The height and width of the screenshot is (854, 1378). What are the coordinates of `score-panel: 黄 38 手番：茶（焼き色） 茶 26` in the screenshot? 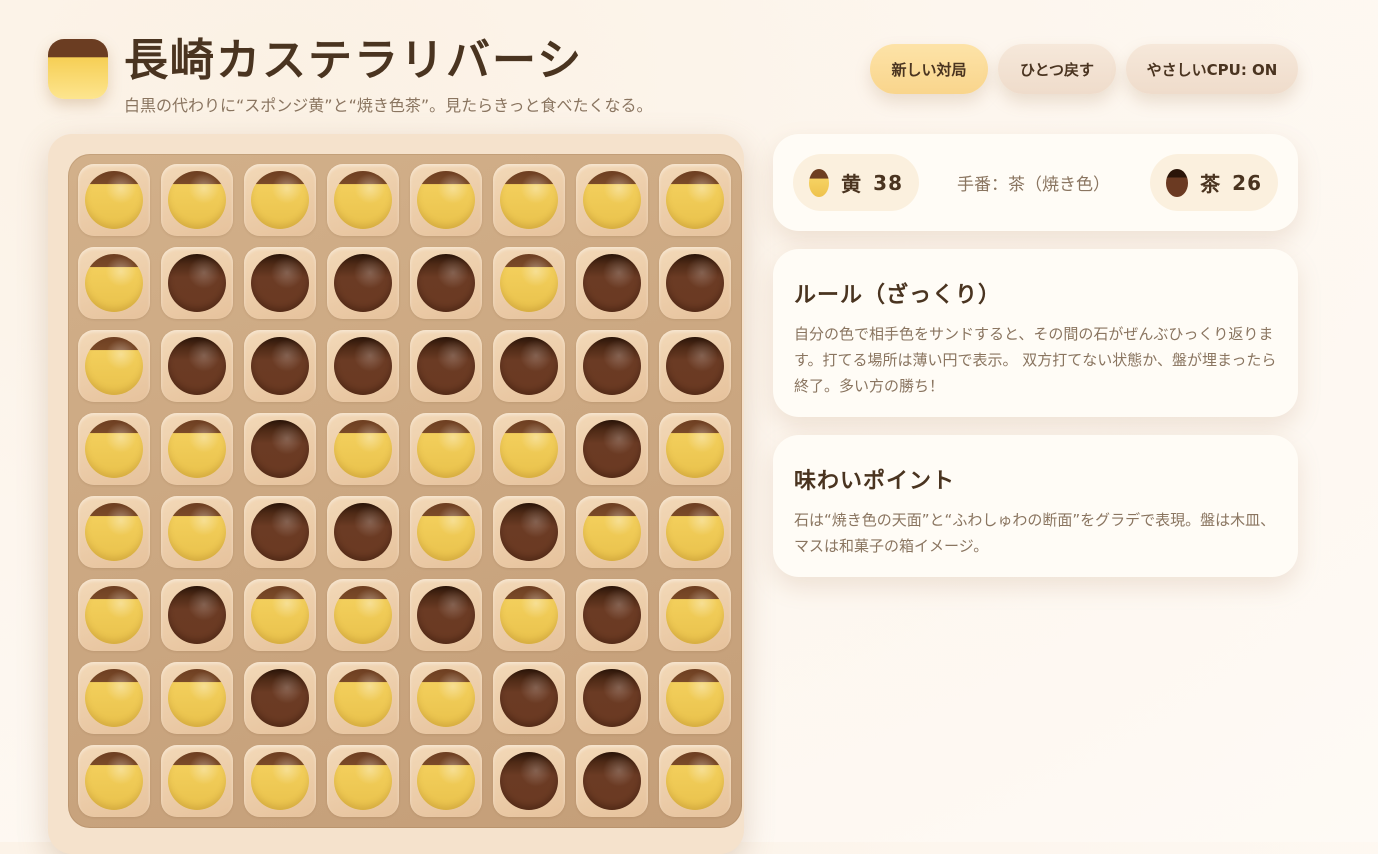 It's located at (1035, 182).